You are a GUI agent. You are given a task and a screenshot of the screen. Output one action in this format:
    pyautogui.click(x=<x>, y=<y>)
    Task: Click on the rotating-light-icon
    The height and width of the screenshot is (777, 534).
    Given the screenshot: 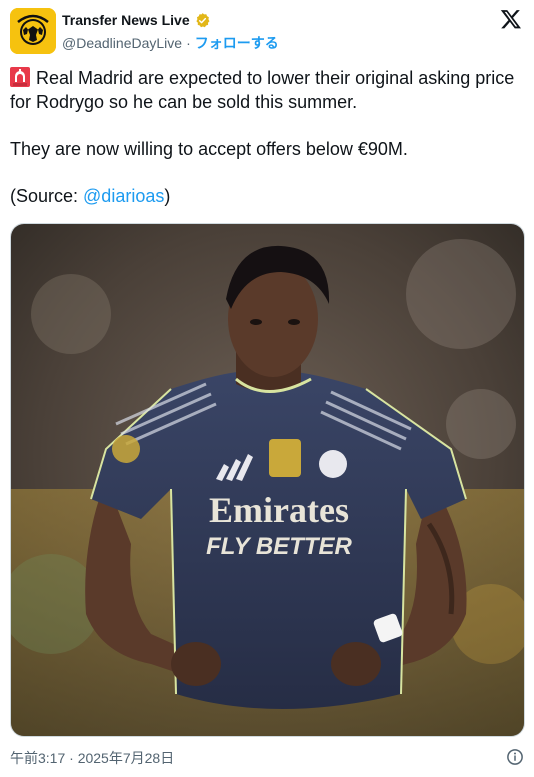 What is the action you would take?
    pyautogui.click(x=20, y=77)
    